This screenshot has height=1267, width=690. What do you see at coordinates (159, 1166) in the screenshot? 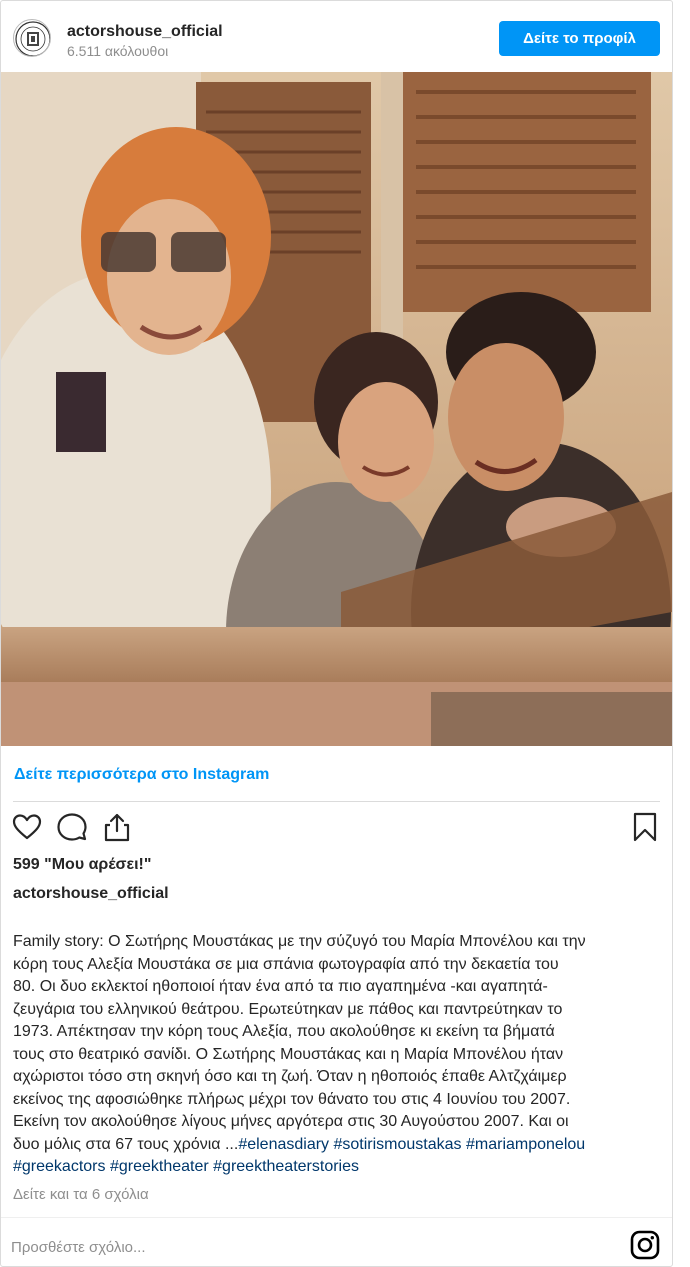
I see `hashtag-link: #greektheater` at bounding box center [159, 1166].